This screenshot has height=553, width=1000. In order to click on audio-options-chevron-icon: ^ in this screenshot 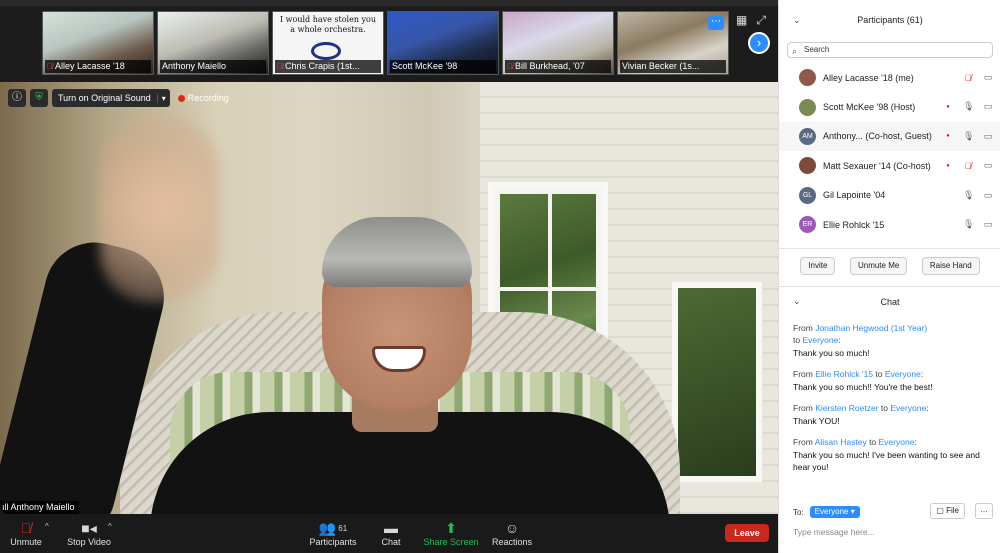, I will do `click(47, 526)`.